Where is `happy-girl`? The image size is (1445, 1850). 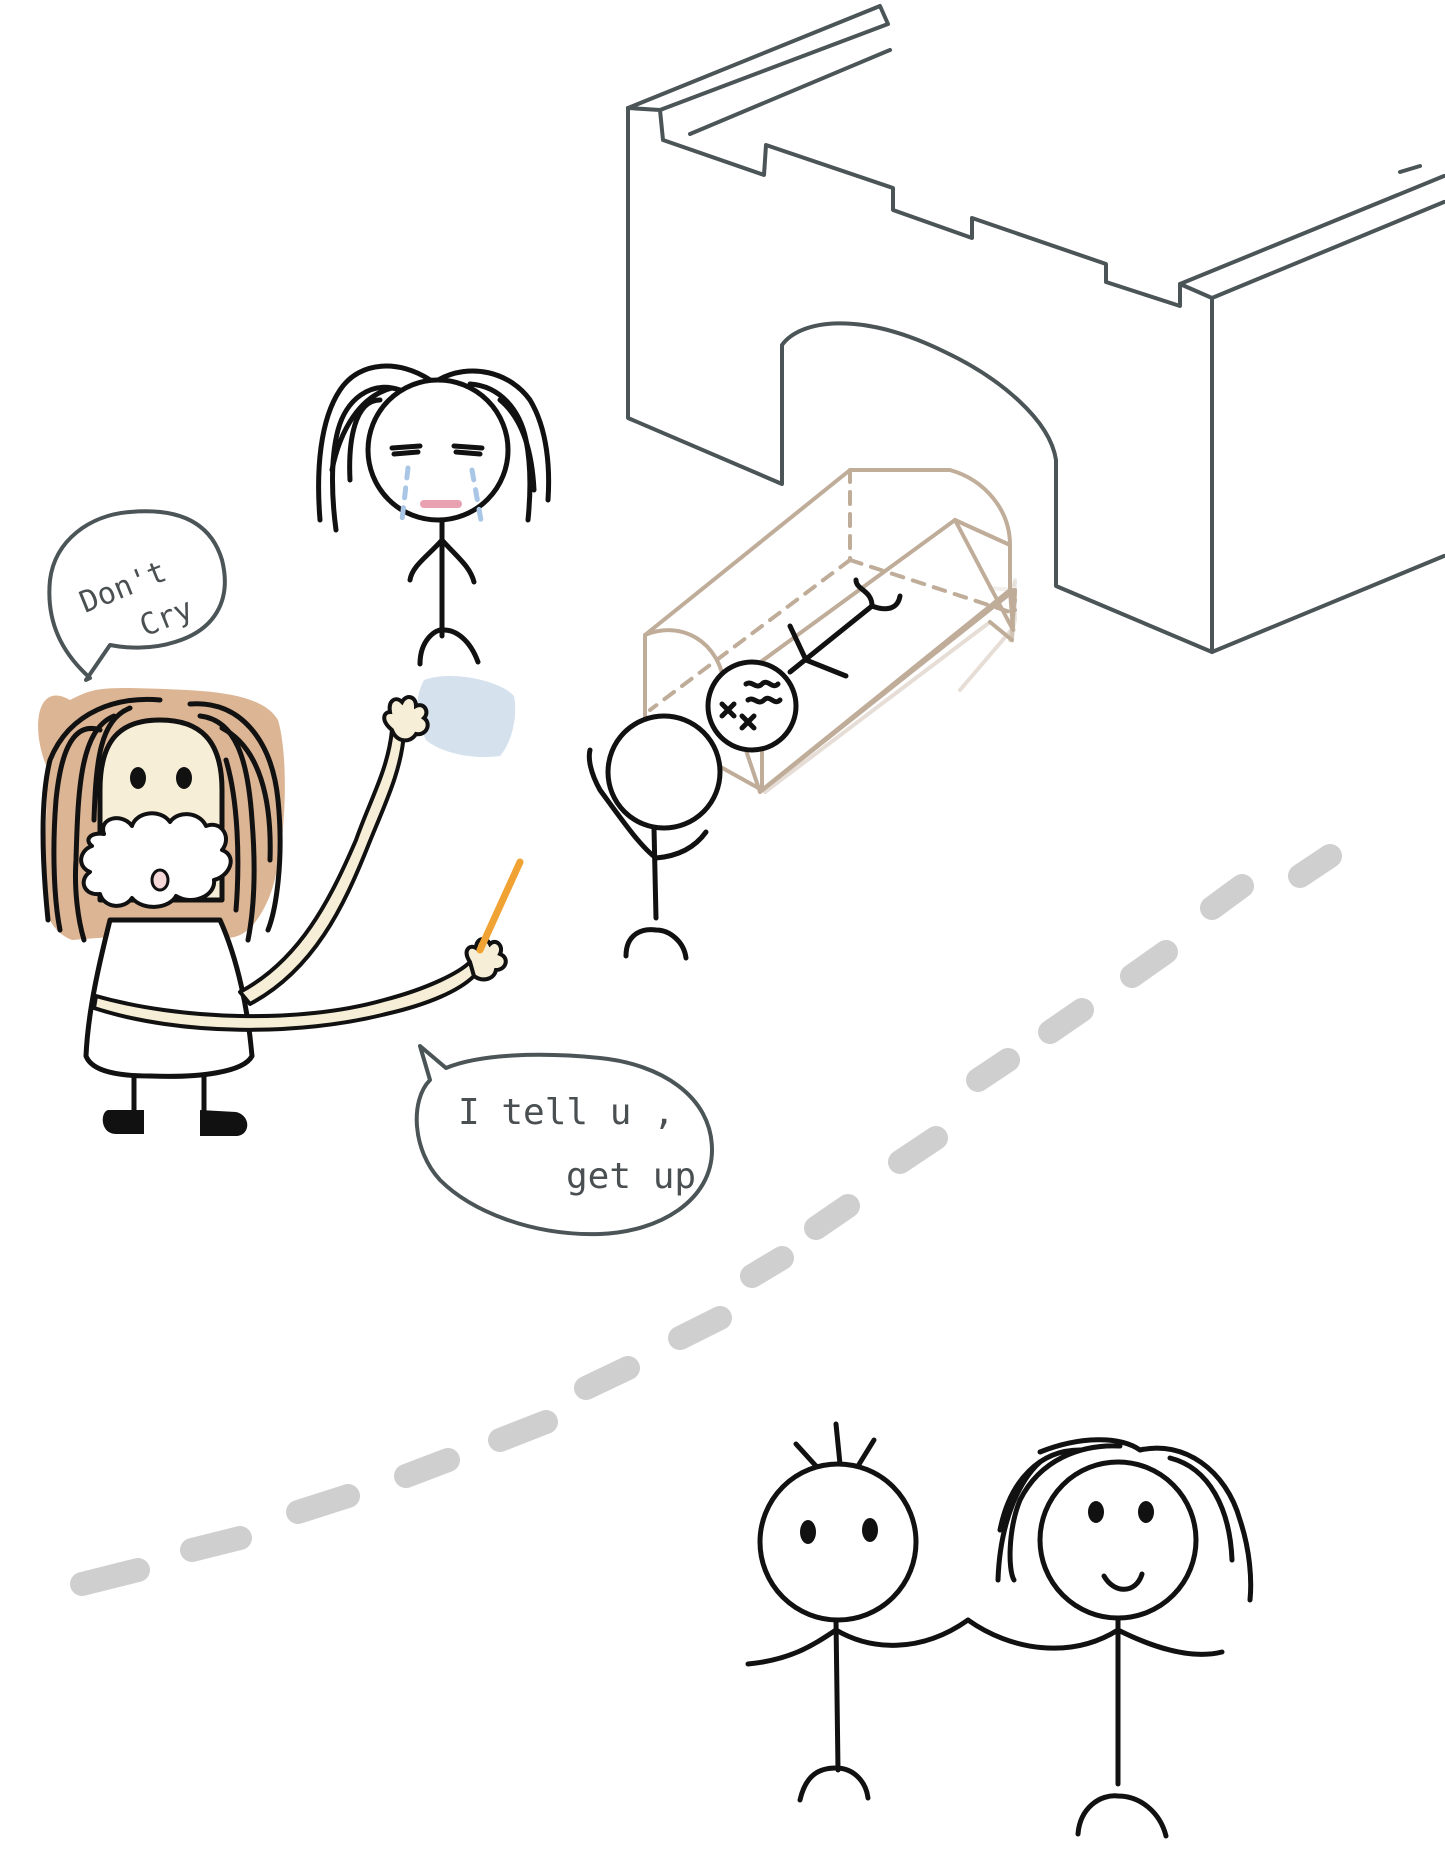 happy-girl is located at coordinates (1109, 1638).